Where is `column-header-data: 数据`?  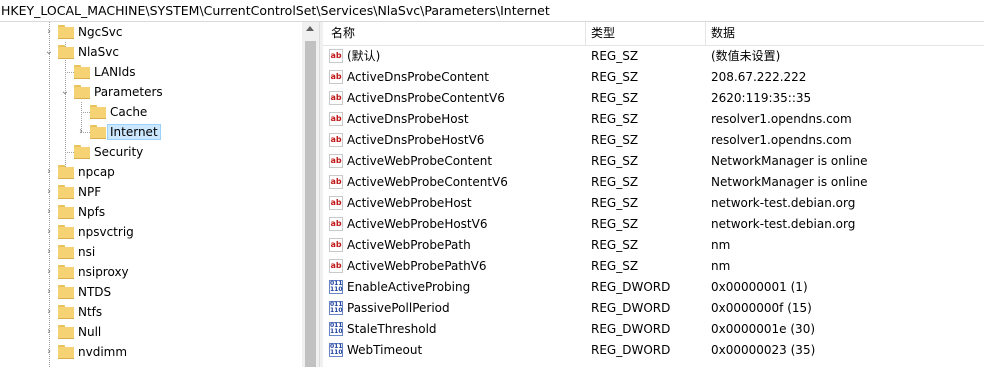
column-header-data: 数据 is located at coordinates (723, 33).